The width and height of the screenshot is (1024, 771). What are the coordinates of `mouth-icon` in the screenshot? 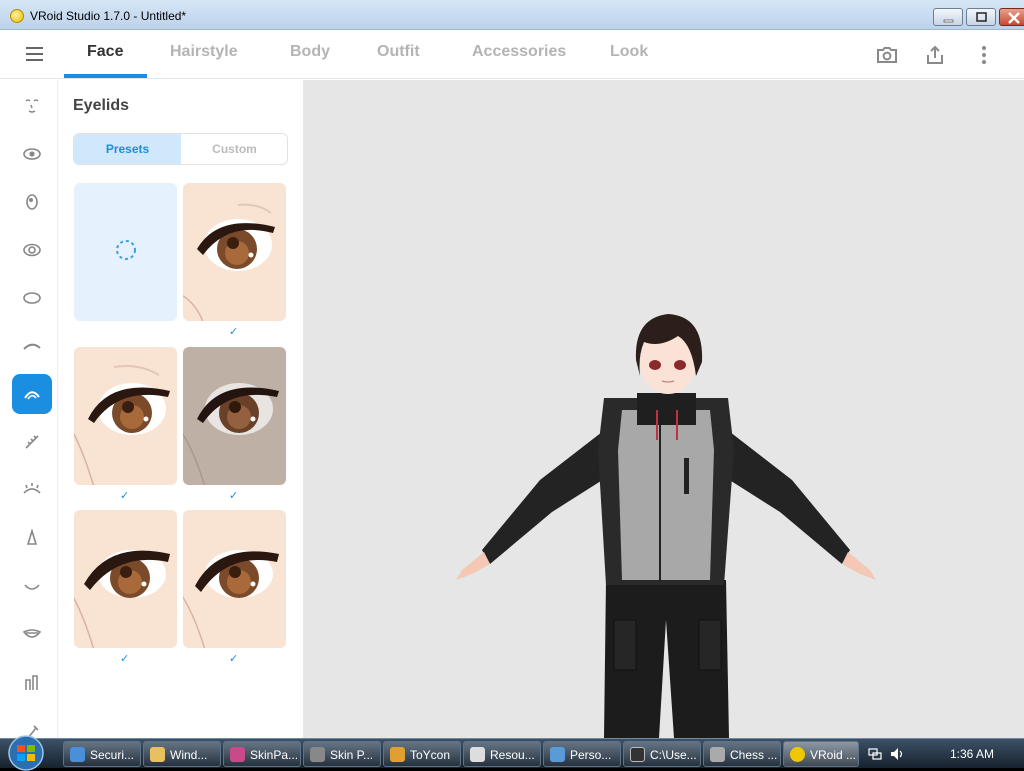 It's located at (32, 587).